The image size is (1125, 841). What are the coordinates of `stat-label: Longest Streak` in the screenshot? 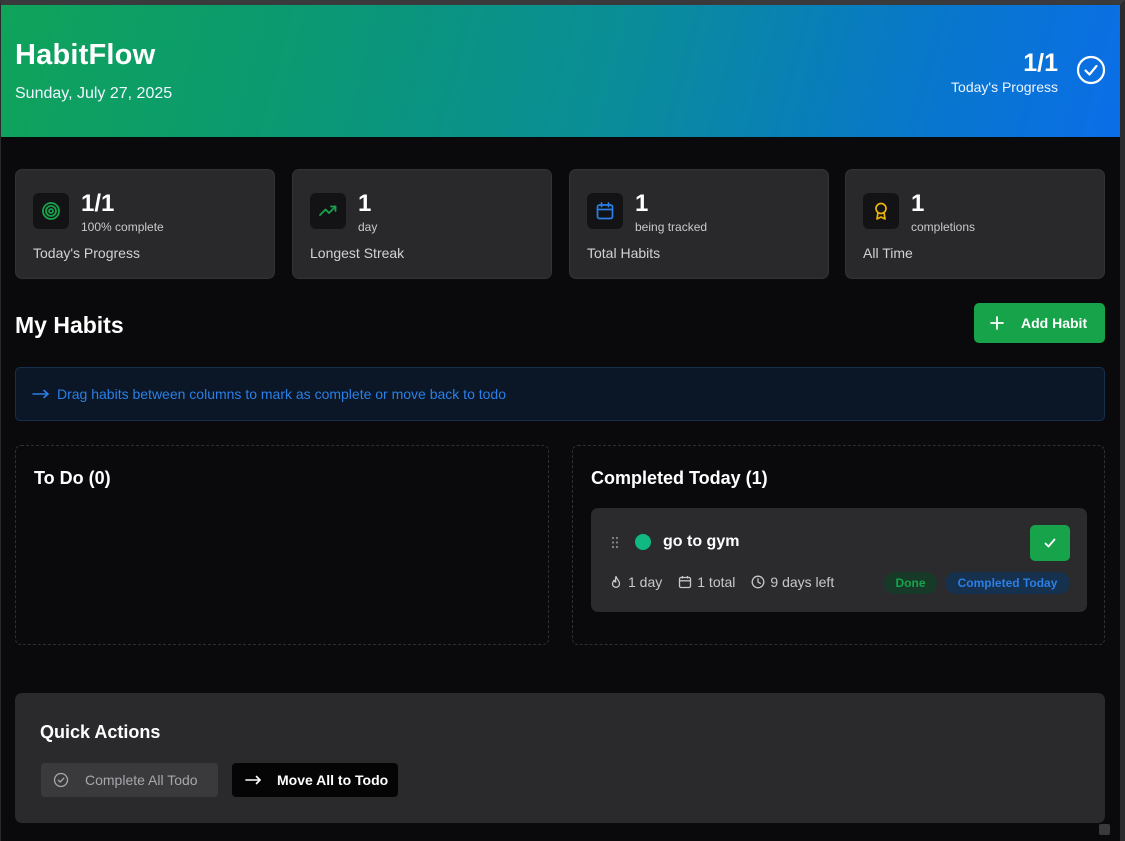 It's located at (357, 253).